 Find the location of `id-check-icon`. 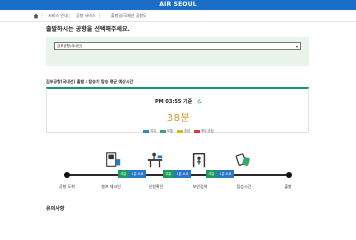

id-check-icon is located at coordinates (155, 160).